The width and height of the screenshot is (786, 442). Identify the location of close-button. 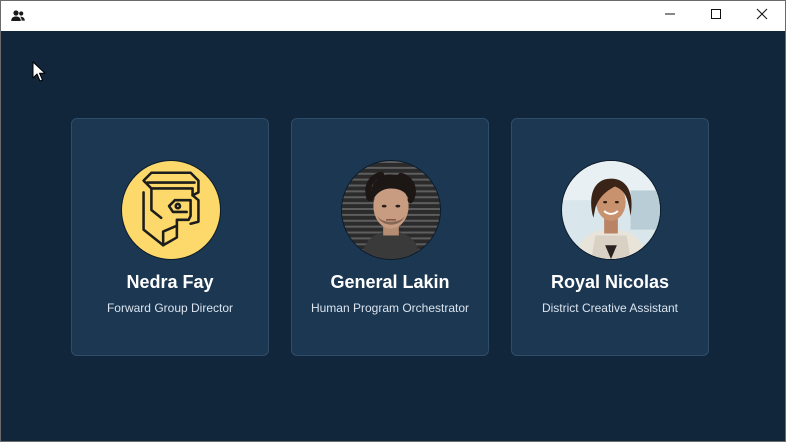
(762, 16).